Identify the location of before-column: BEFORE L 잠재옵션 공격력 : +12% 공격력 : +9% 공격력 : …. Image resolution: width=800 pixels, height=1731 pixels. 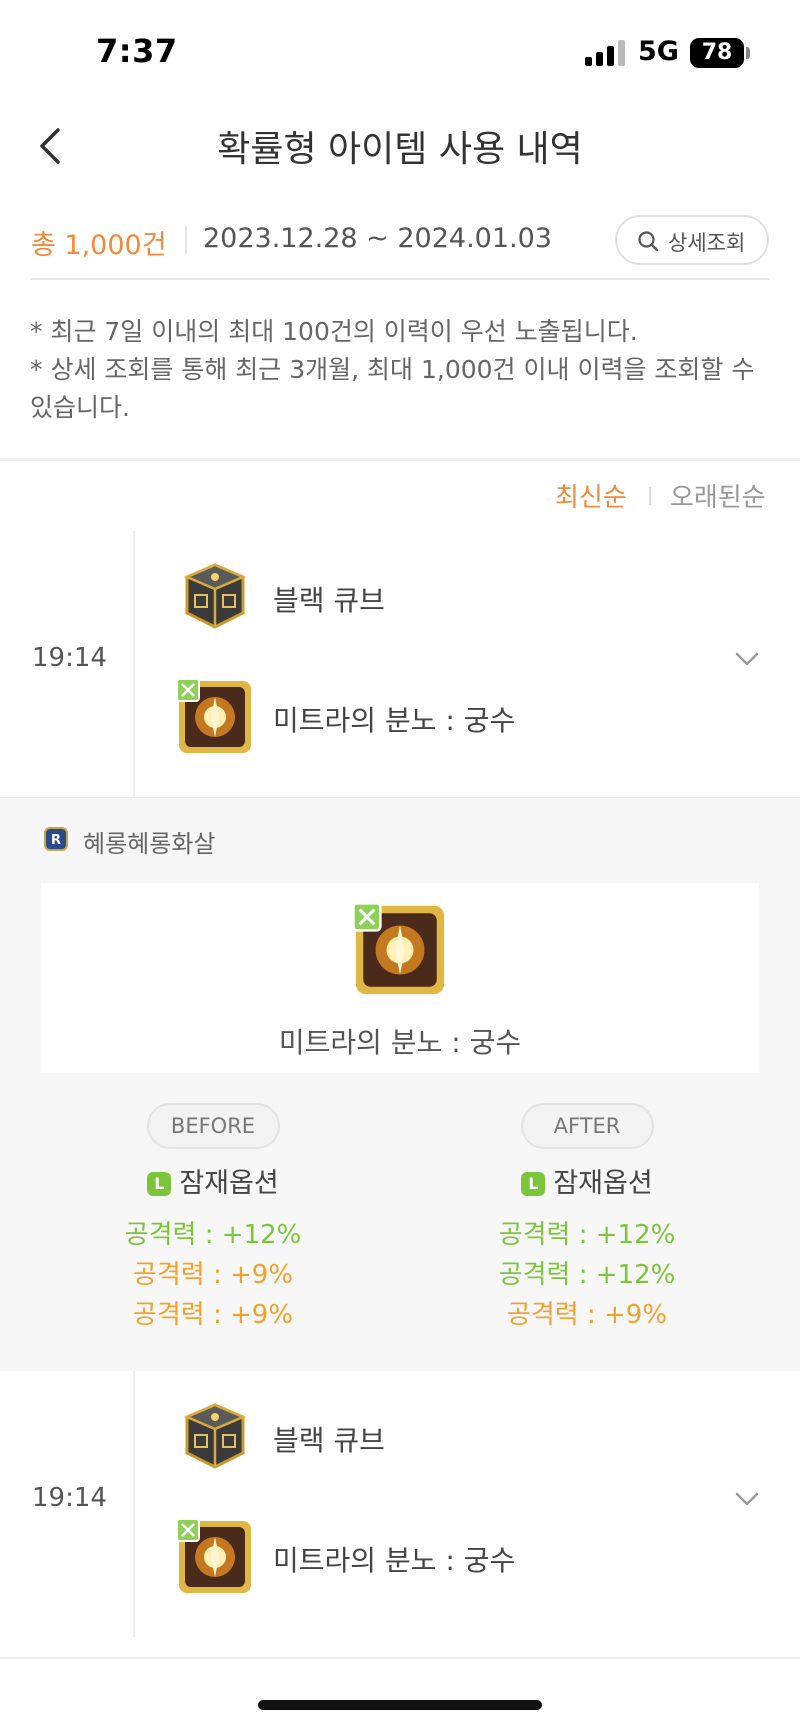
(213, 1219).